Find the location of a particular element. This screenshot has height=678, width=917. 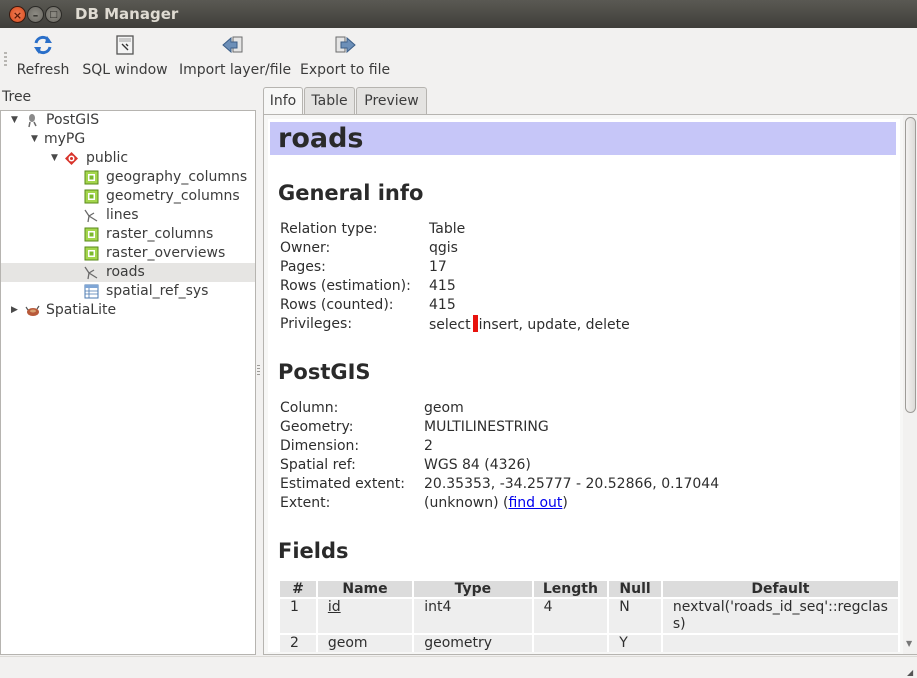

field-default-line: s) is located at coordinates (679, 624).